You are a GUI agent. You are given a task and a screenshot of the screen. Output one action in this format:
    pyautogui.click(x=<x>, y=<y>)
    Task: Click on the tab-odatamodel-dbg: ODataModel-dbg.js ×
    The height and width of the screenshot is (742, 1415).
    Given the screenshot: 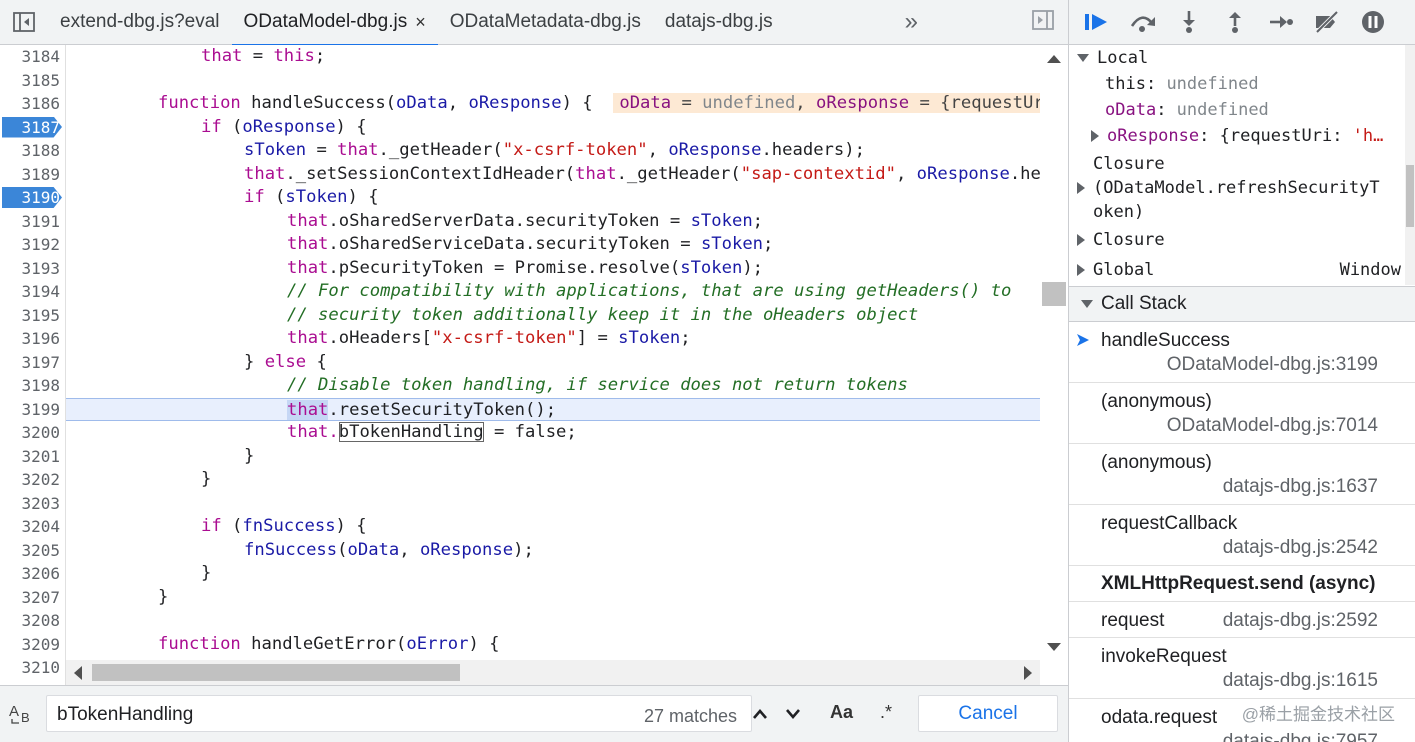 What is the action you would take?
    pyautogui.click(x=334, y=23)
    